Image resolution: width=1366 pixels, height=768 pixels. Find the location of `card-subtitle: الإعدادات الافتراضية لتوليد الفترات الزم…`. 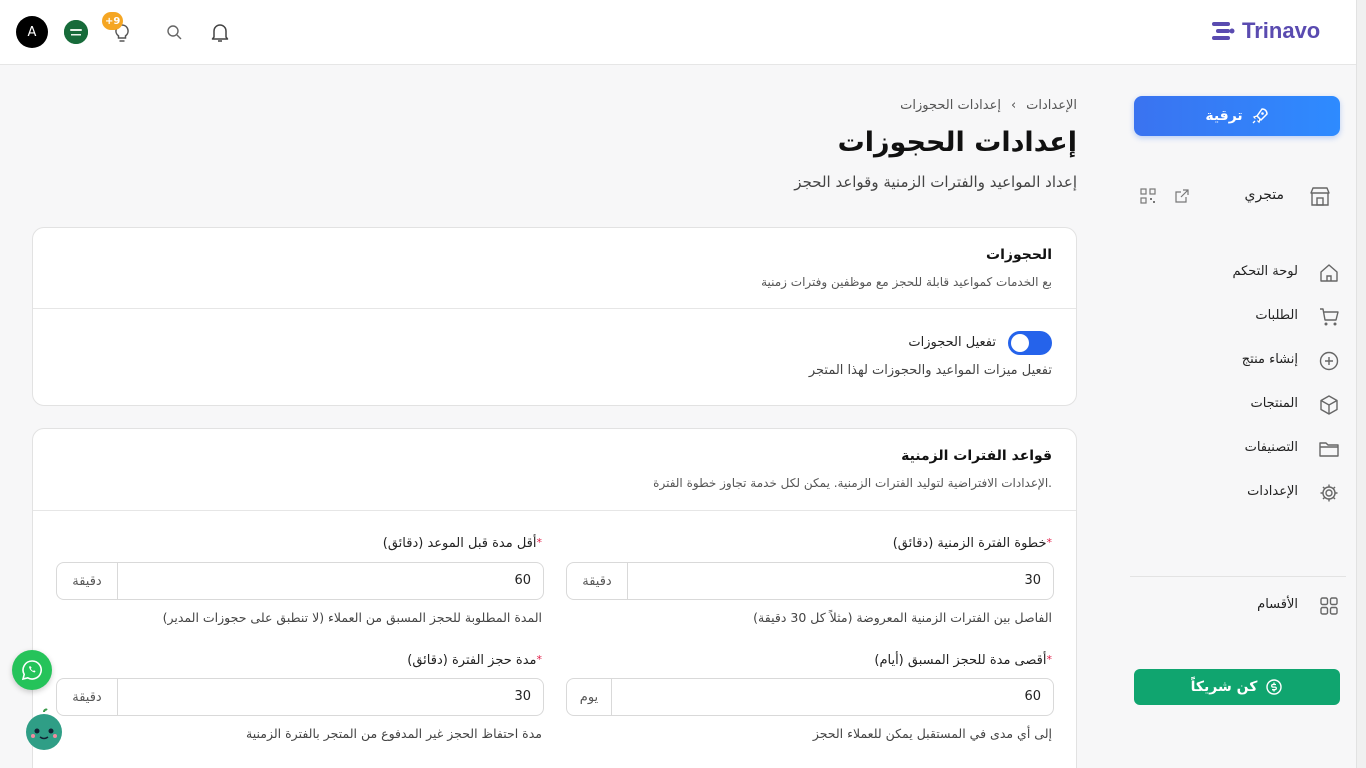

card-subtitle: الإعدادات الافتراضية لتوليد الفترات الزم… is located at coordinates (852, 483).